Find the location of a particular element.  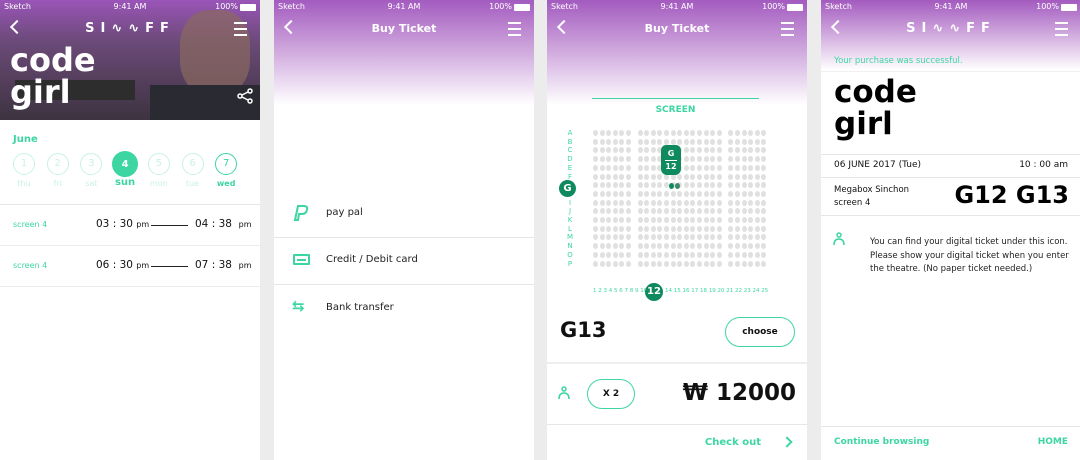

day-wed: 7 is located at coordinates (226, 164).